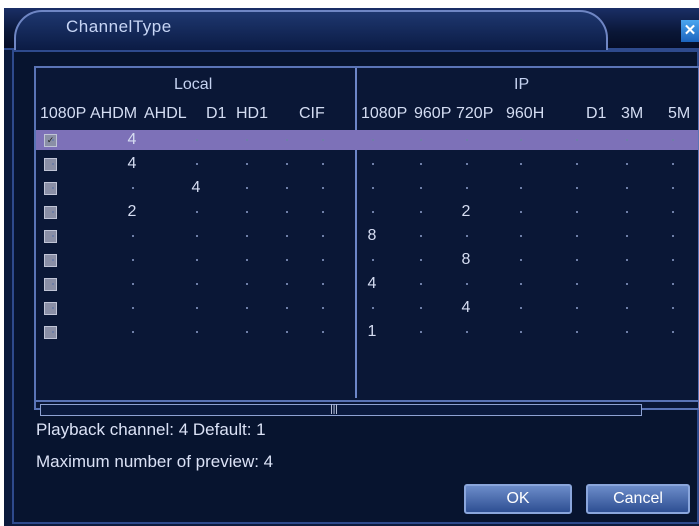 The image size is (699, 526). I want to click on cancel-button: Cancel, so click(638, 499).